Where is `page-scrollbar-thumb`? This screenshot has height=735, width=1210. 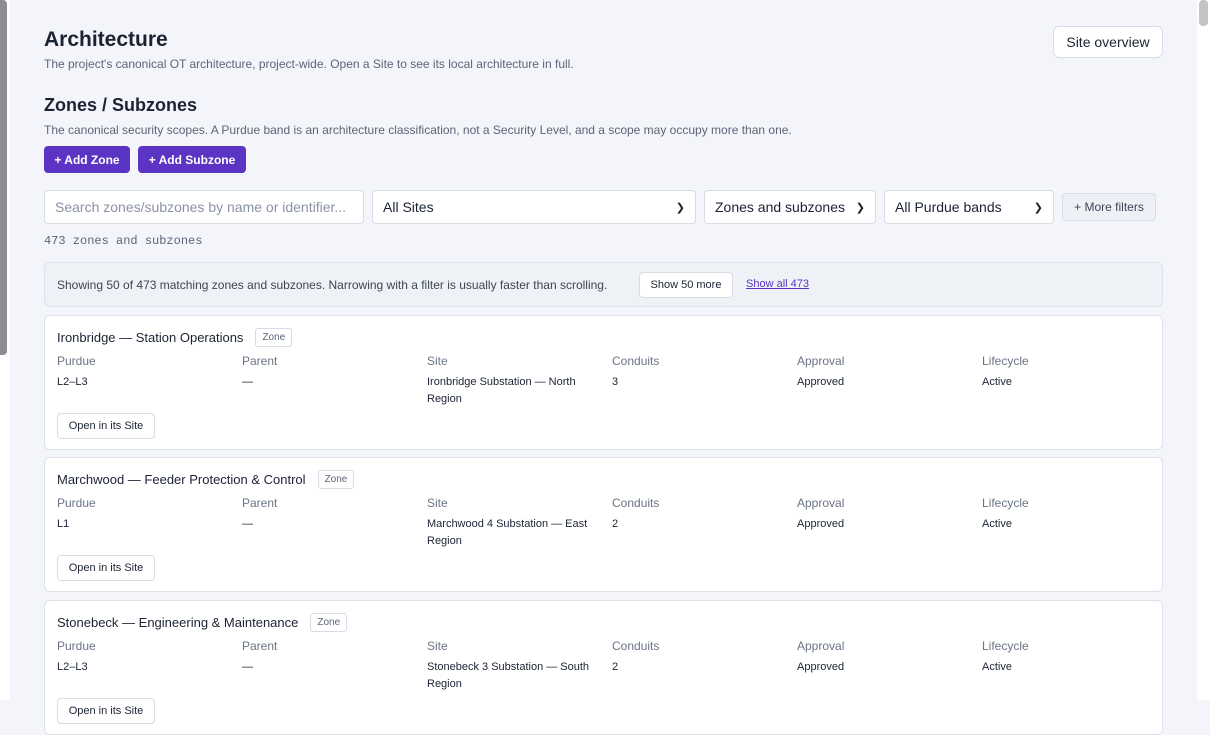 page-scrollbar-thumb is located at coordinates (1203, 13).